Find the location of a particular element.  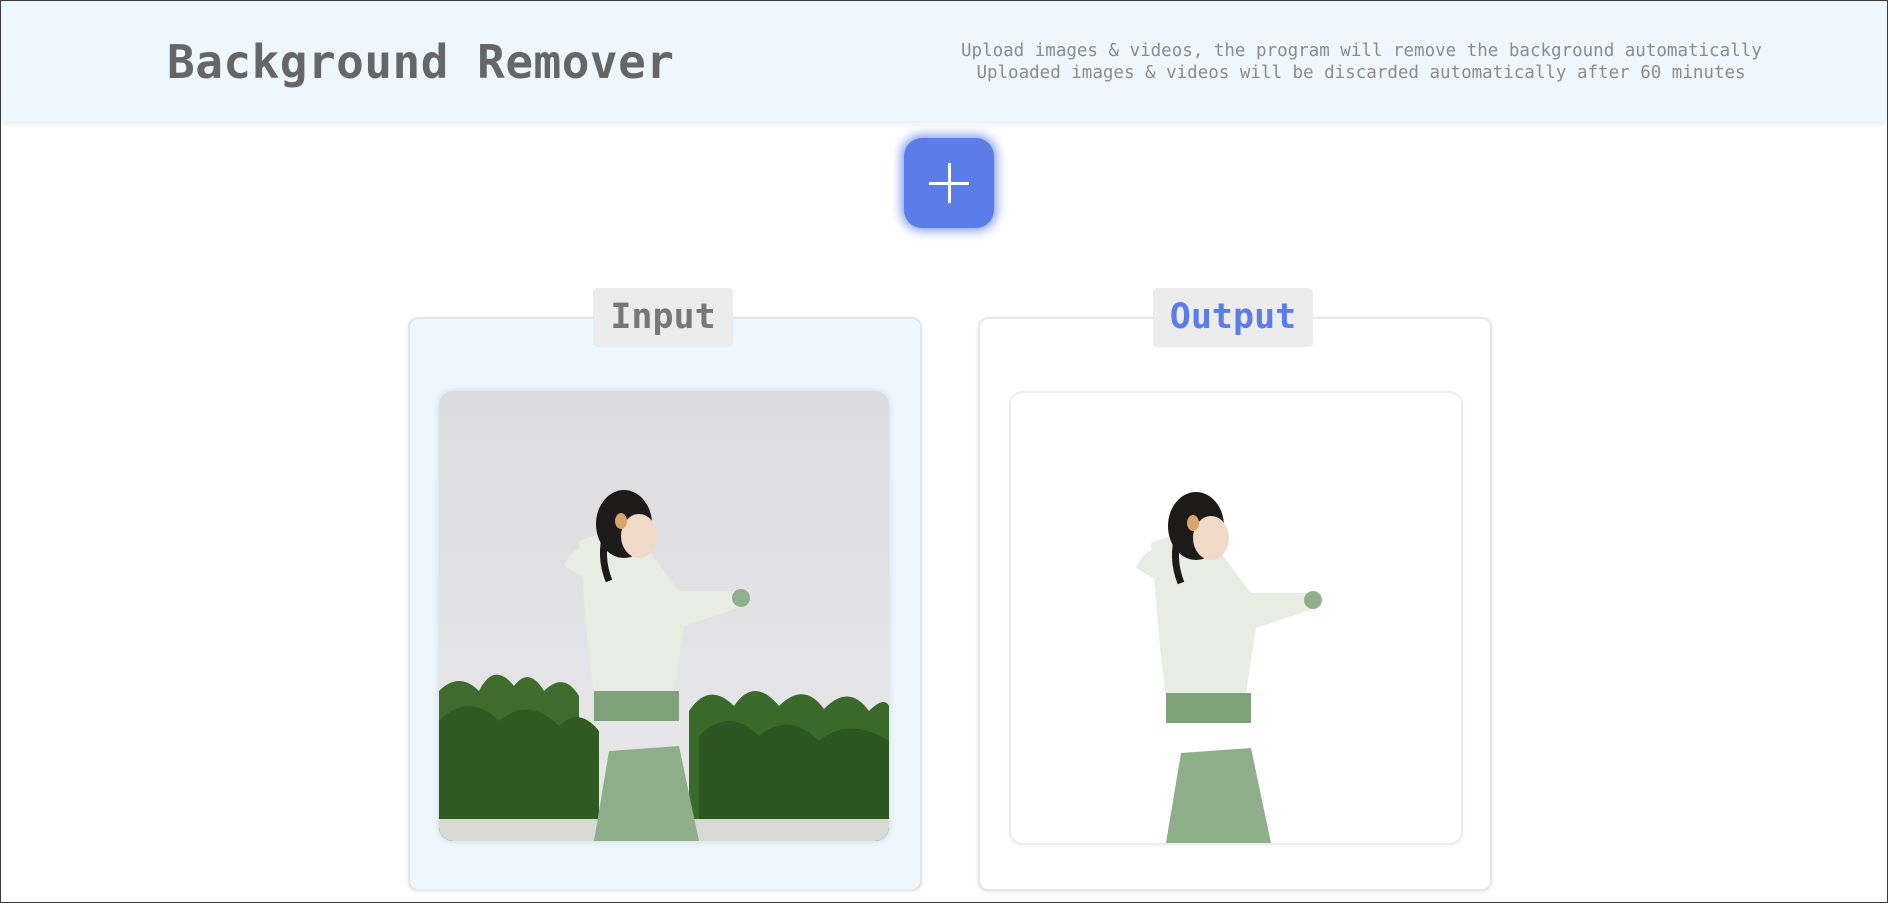

input-image is located at coordinates (664, 616).